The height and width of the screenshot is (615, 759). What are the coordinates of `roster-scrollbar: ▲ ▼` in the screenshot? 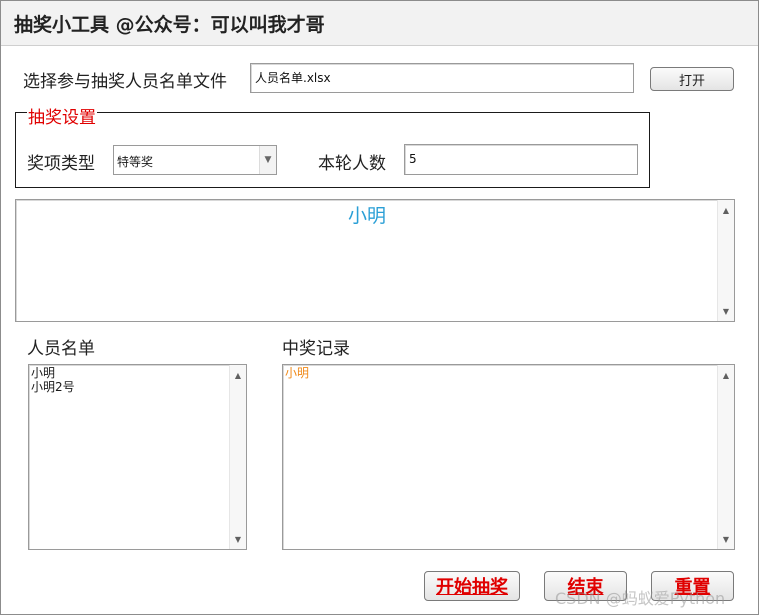 It's located at (237, 457).